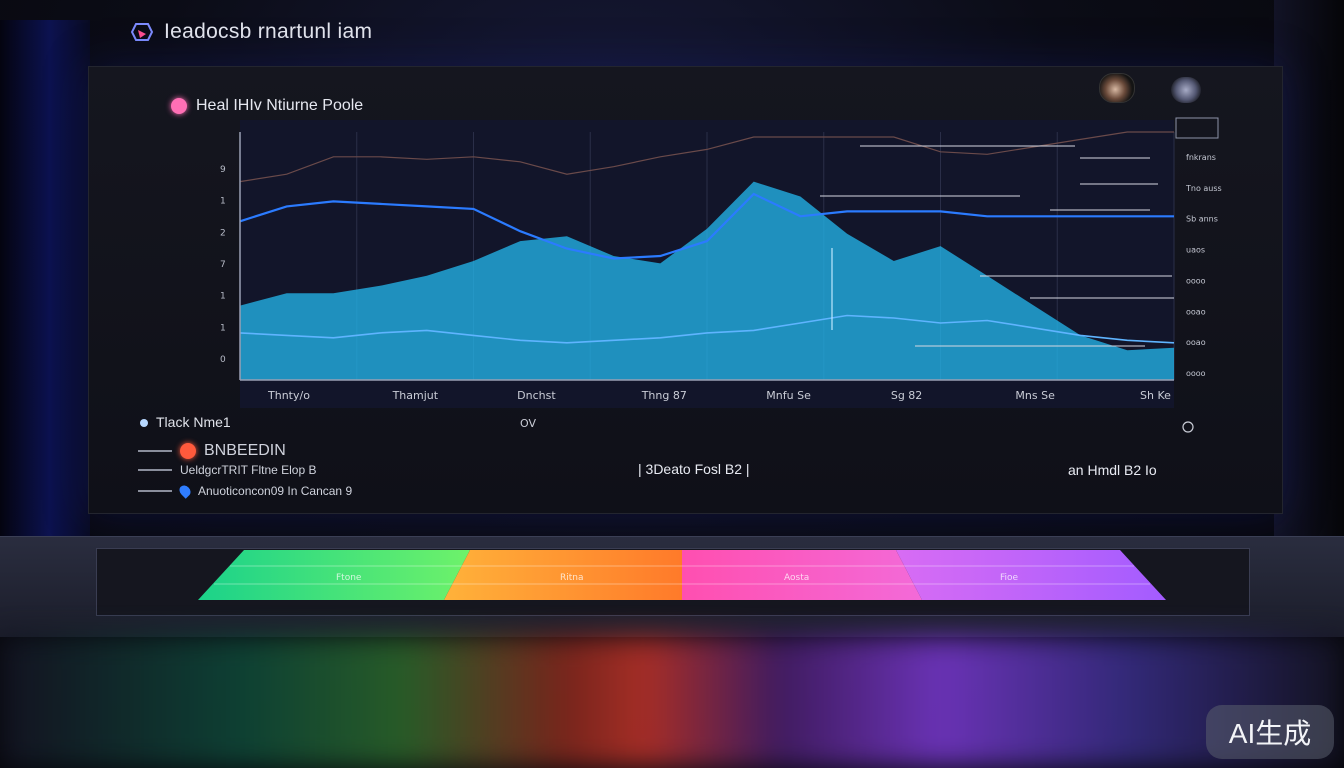 This screenshot has width=1344, height=768. What do you see at coordinates (572, 578) in the screenshot?
I see `tile-orange-label: Ritna` at bounding box center [572, 578].